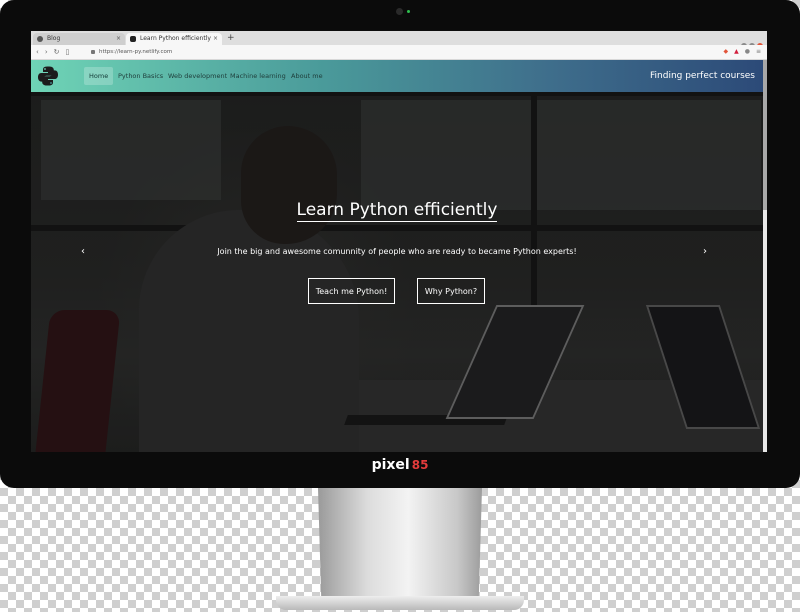  Describe the element at coordinates (420, 465) in the screenshot. I see `brand-number: 85` at that location.